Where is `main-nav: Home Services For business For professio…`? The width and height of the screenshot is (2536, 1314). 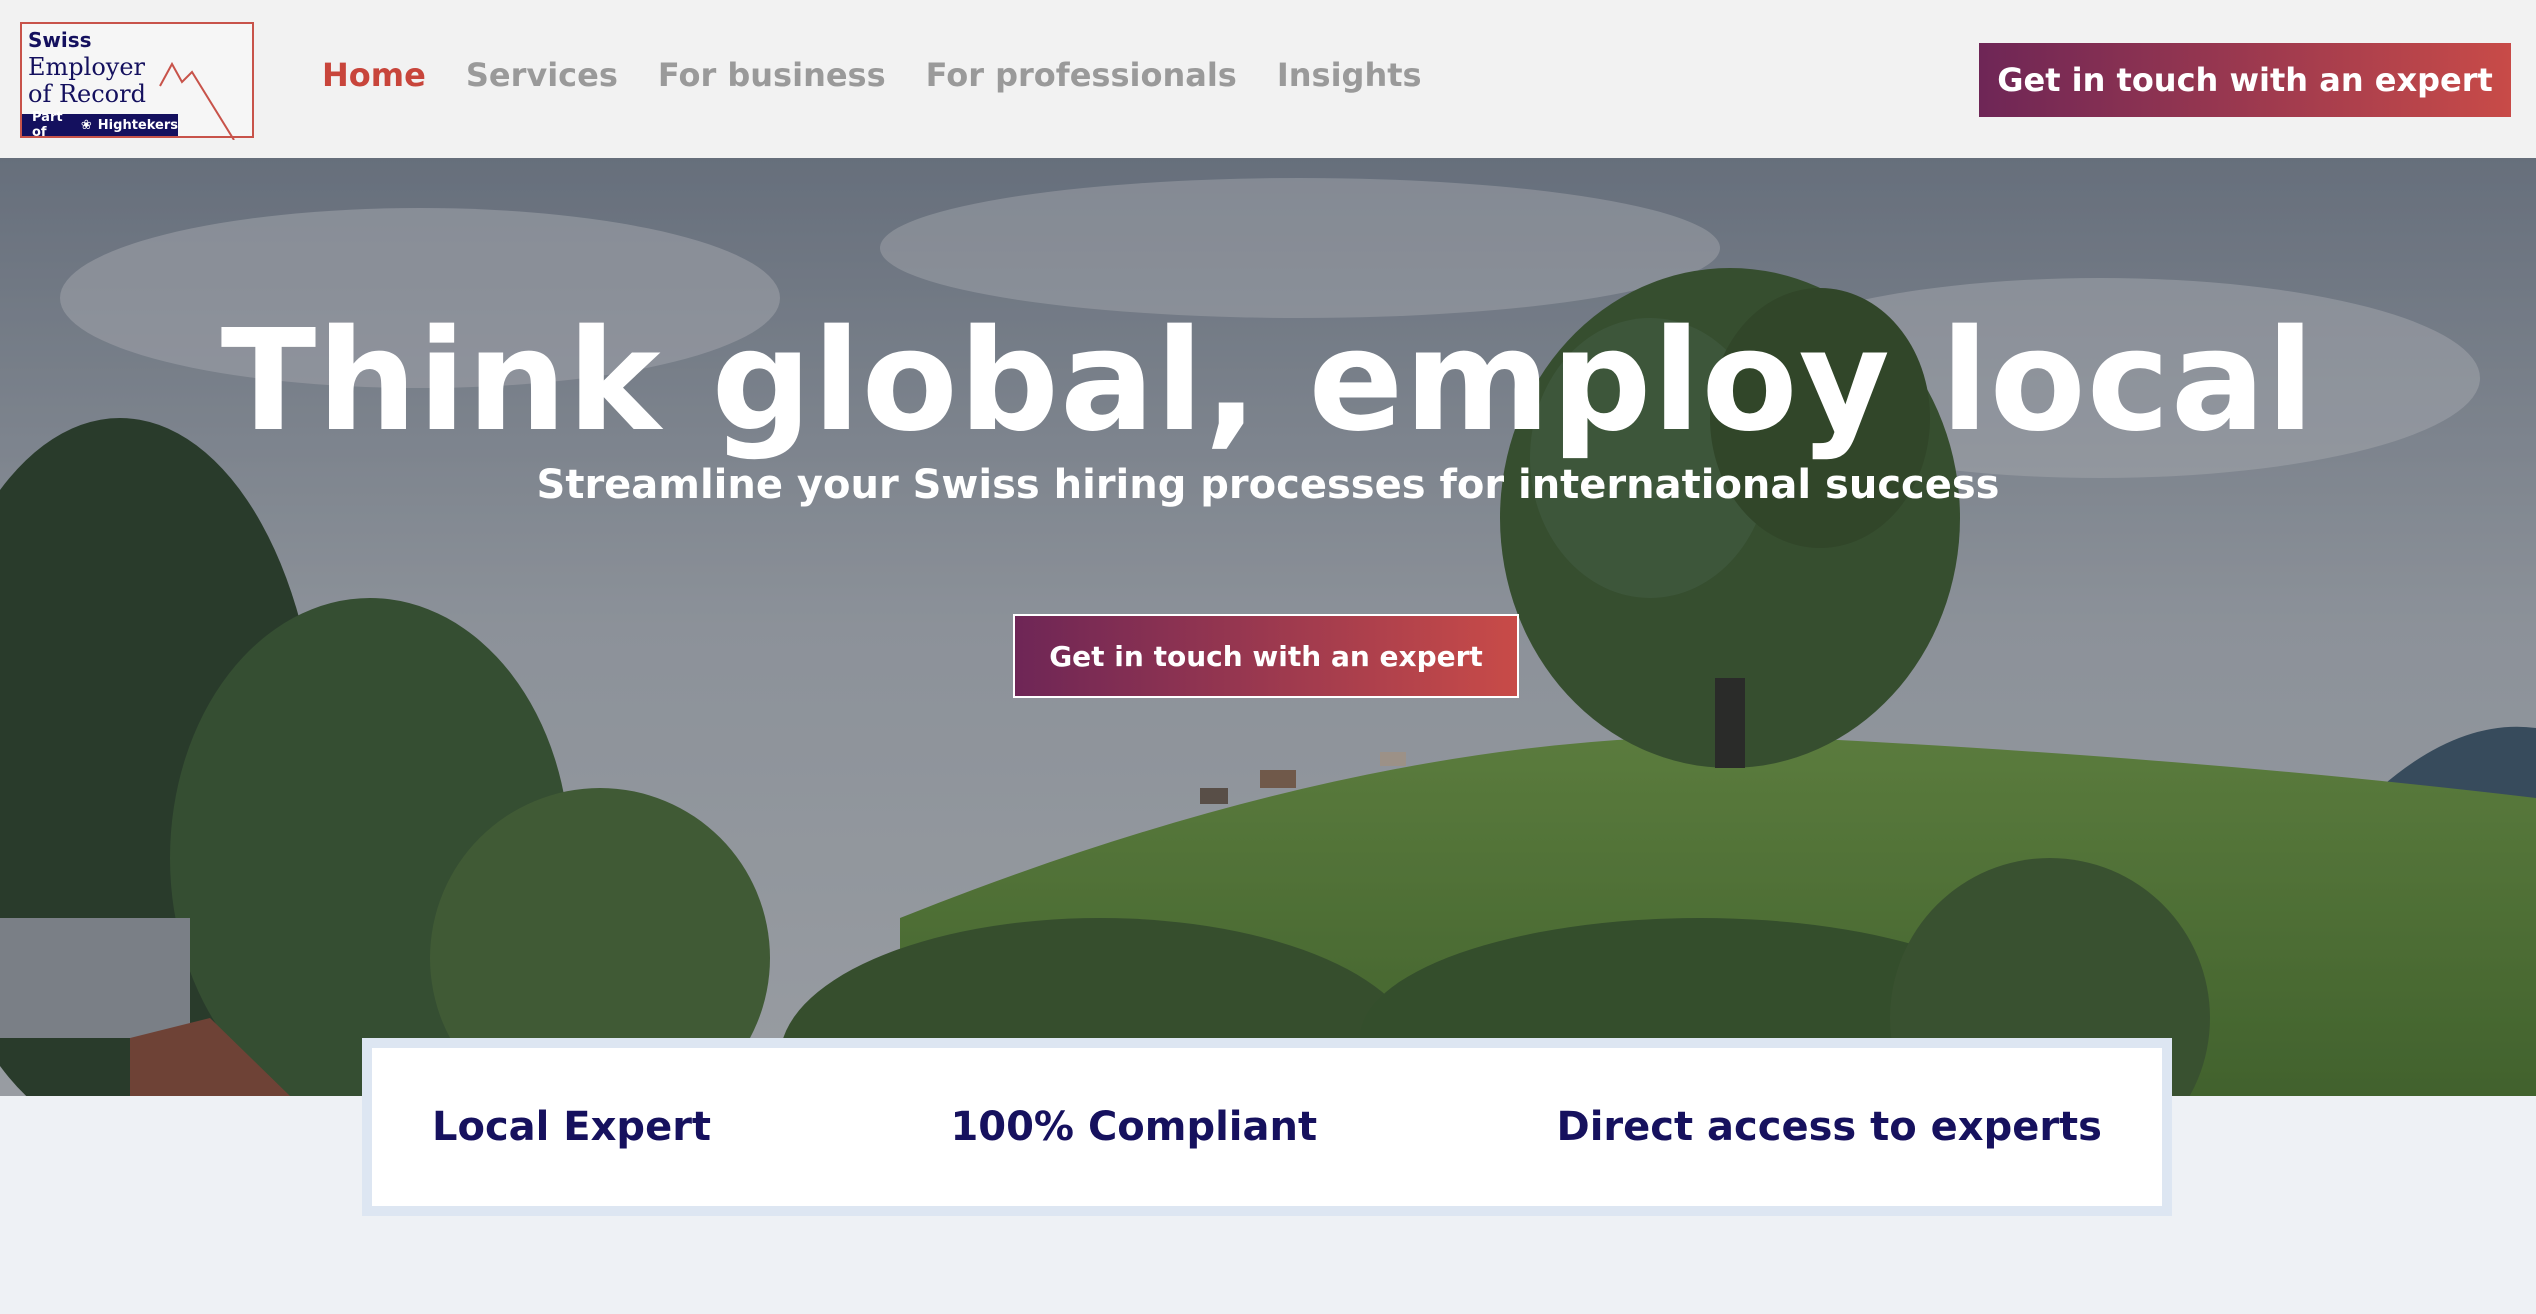 main-nav: Home Services For business For professio… is located at coordinates (872, 75).